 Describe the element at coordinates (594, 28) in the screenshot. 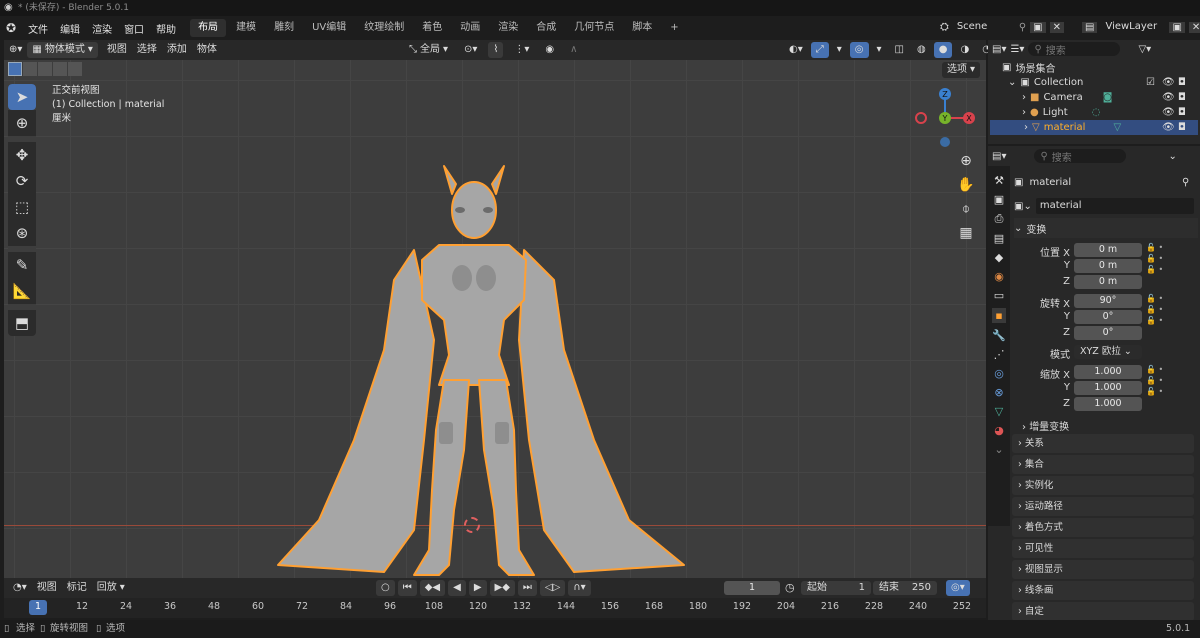

I see `tab-geometry-nodes: 几何节点` at that location.